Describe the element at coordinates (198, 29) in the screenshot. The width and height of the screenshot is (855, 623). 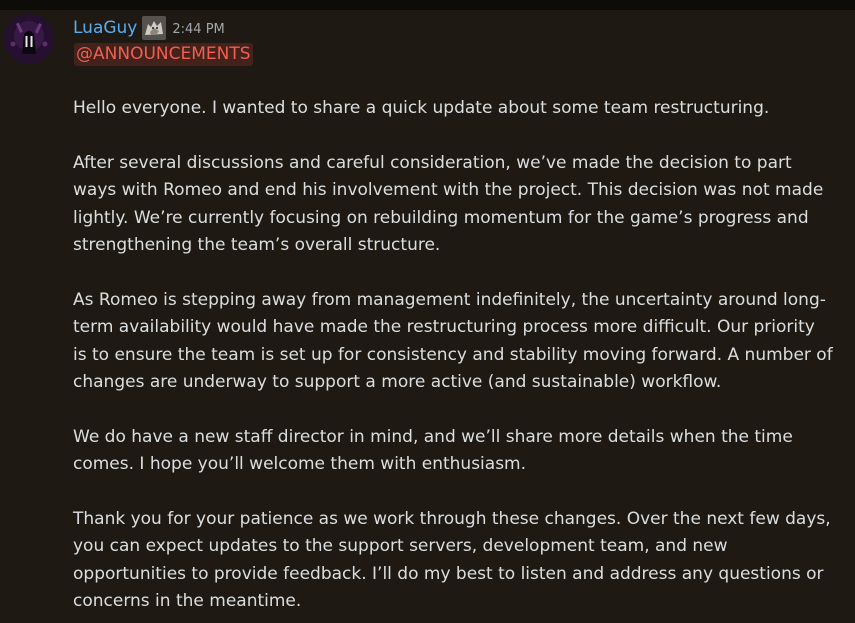
I see `timestamp: 2:44 PM` at that location.